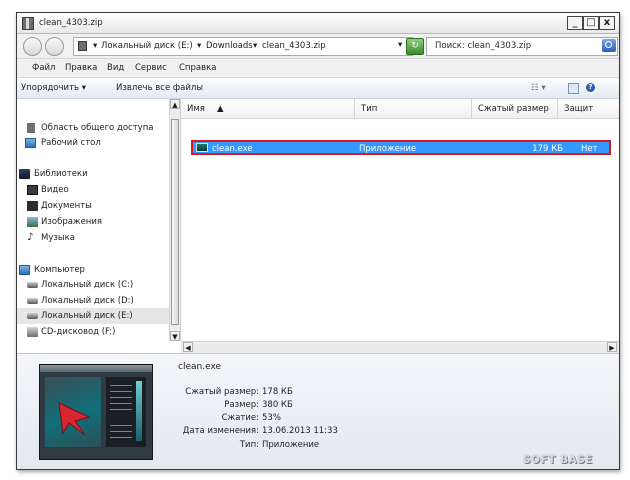  I want to click on watermark: SOFT BASE, so click(558, 460).